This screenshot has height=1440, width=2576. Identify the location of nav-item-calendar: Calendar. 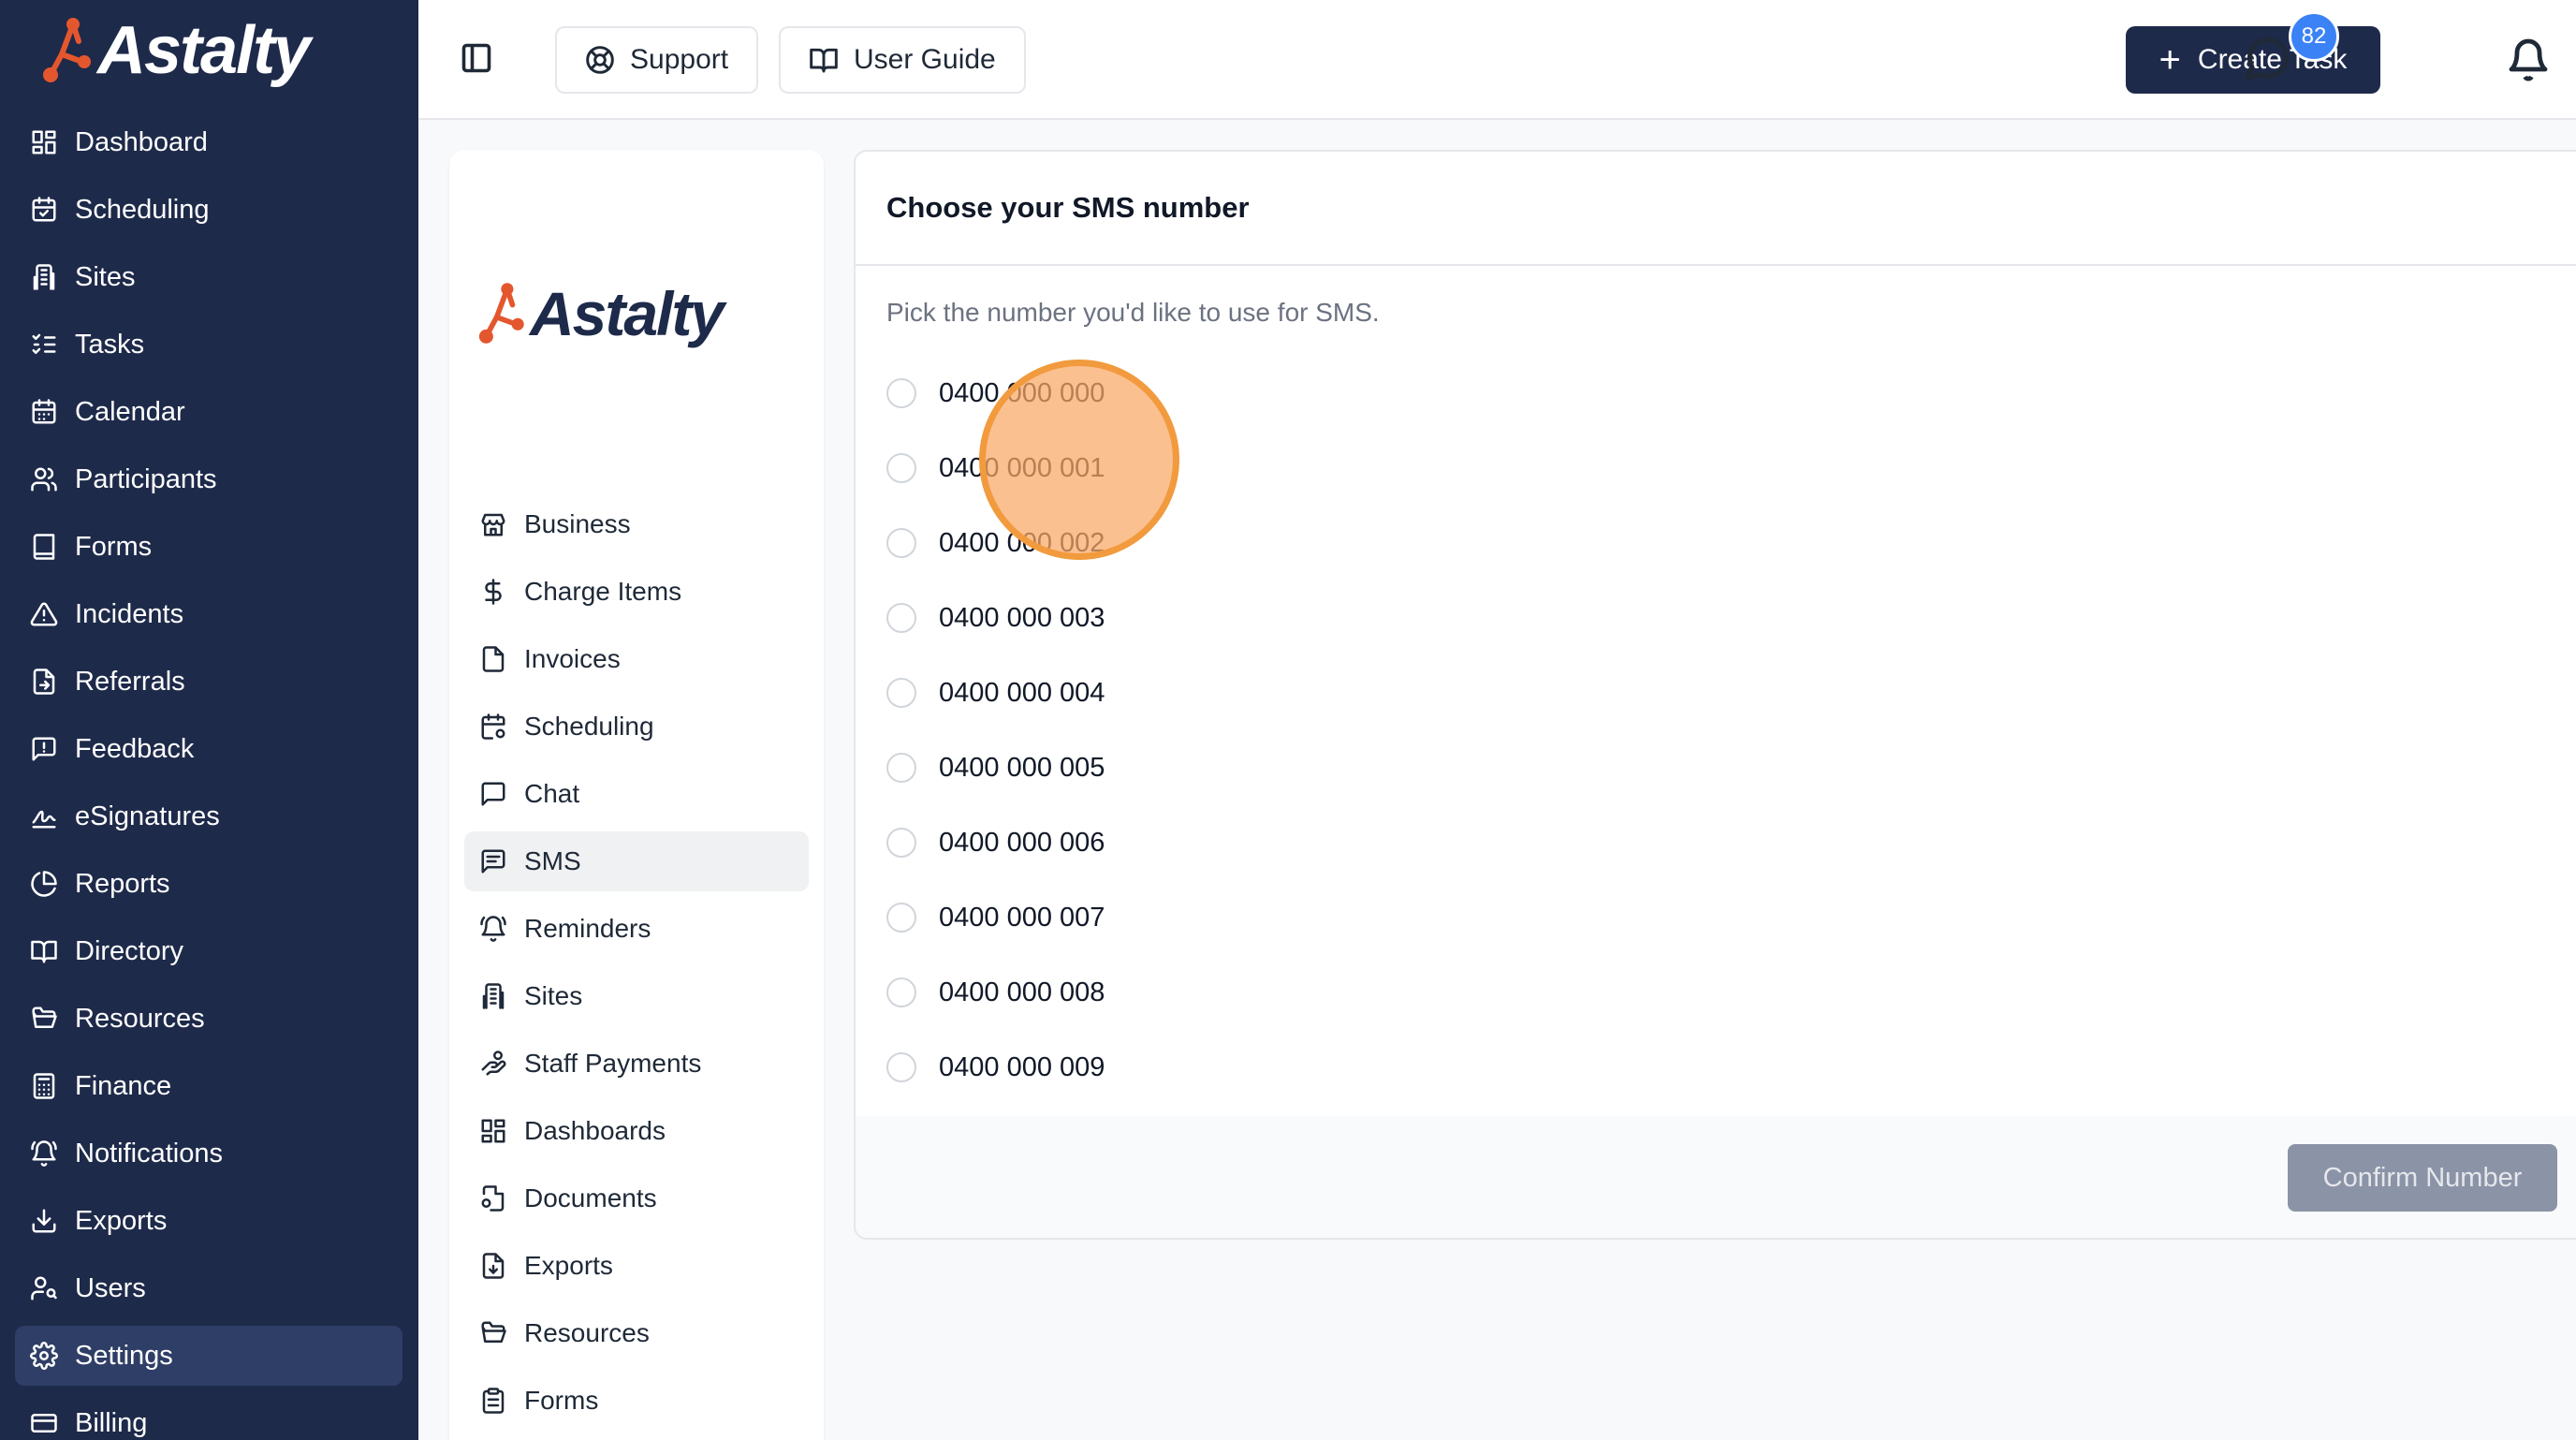
(208, 412).